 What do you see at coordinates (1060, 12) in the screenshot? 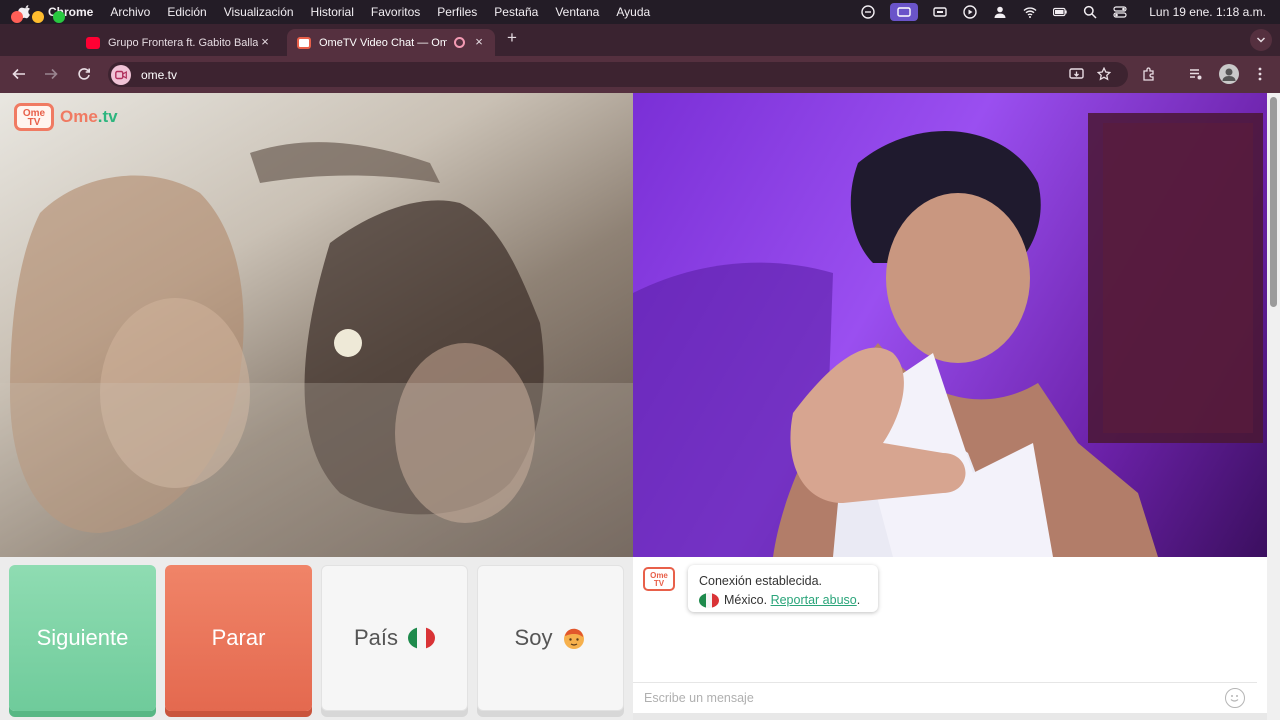
I see `battery-icon` at bounding box center [1060, 12].